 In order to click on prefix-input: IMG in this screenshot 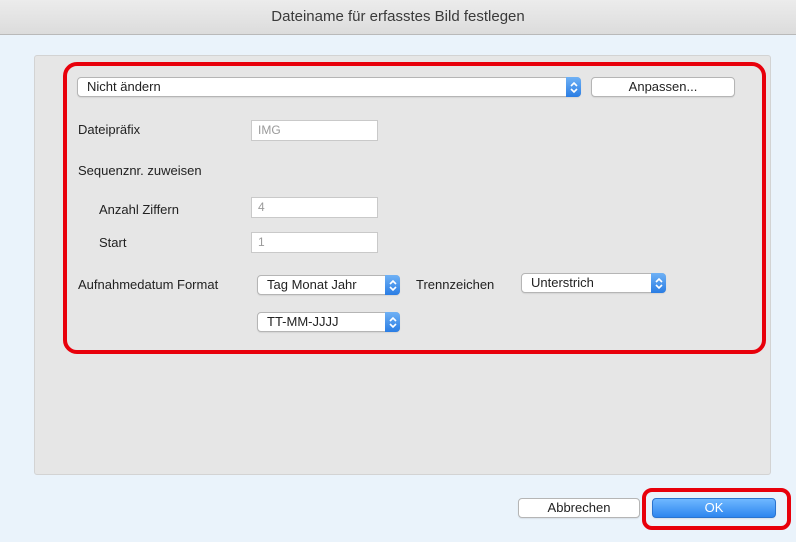, I will do `click(314, 130)`.